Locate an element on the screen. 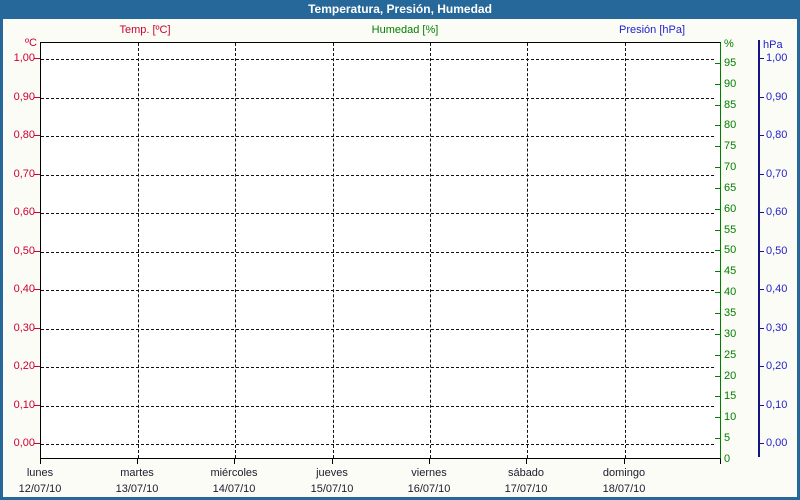 This screenshot has height=500, width=800. humidity-axis-tick-label: 85 is located at coordinates (730, 105).